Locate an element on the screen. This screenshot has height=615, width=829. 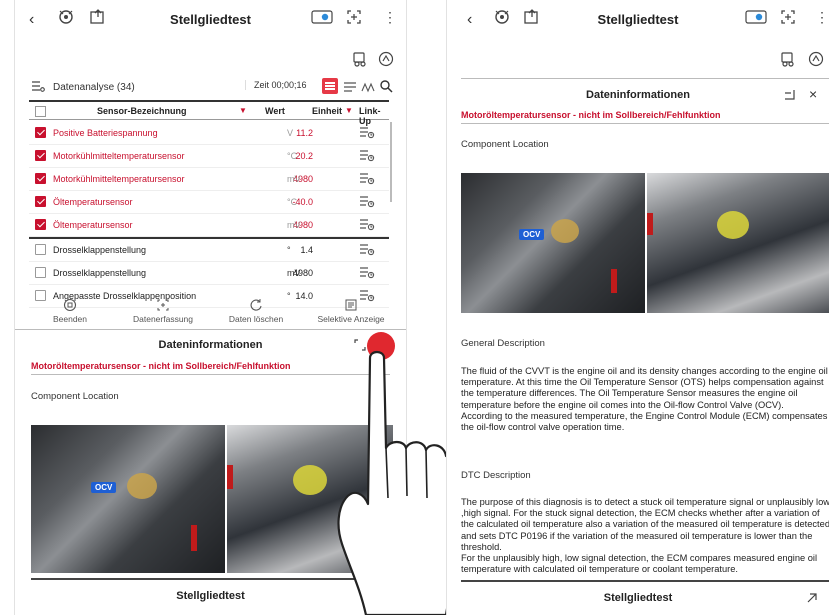
unit-dropdown-icon: ▼ is located at coordinates (349, 110).